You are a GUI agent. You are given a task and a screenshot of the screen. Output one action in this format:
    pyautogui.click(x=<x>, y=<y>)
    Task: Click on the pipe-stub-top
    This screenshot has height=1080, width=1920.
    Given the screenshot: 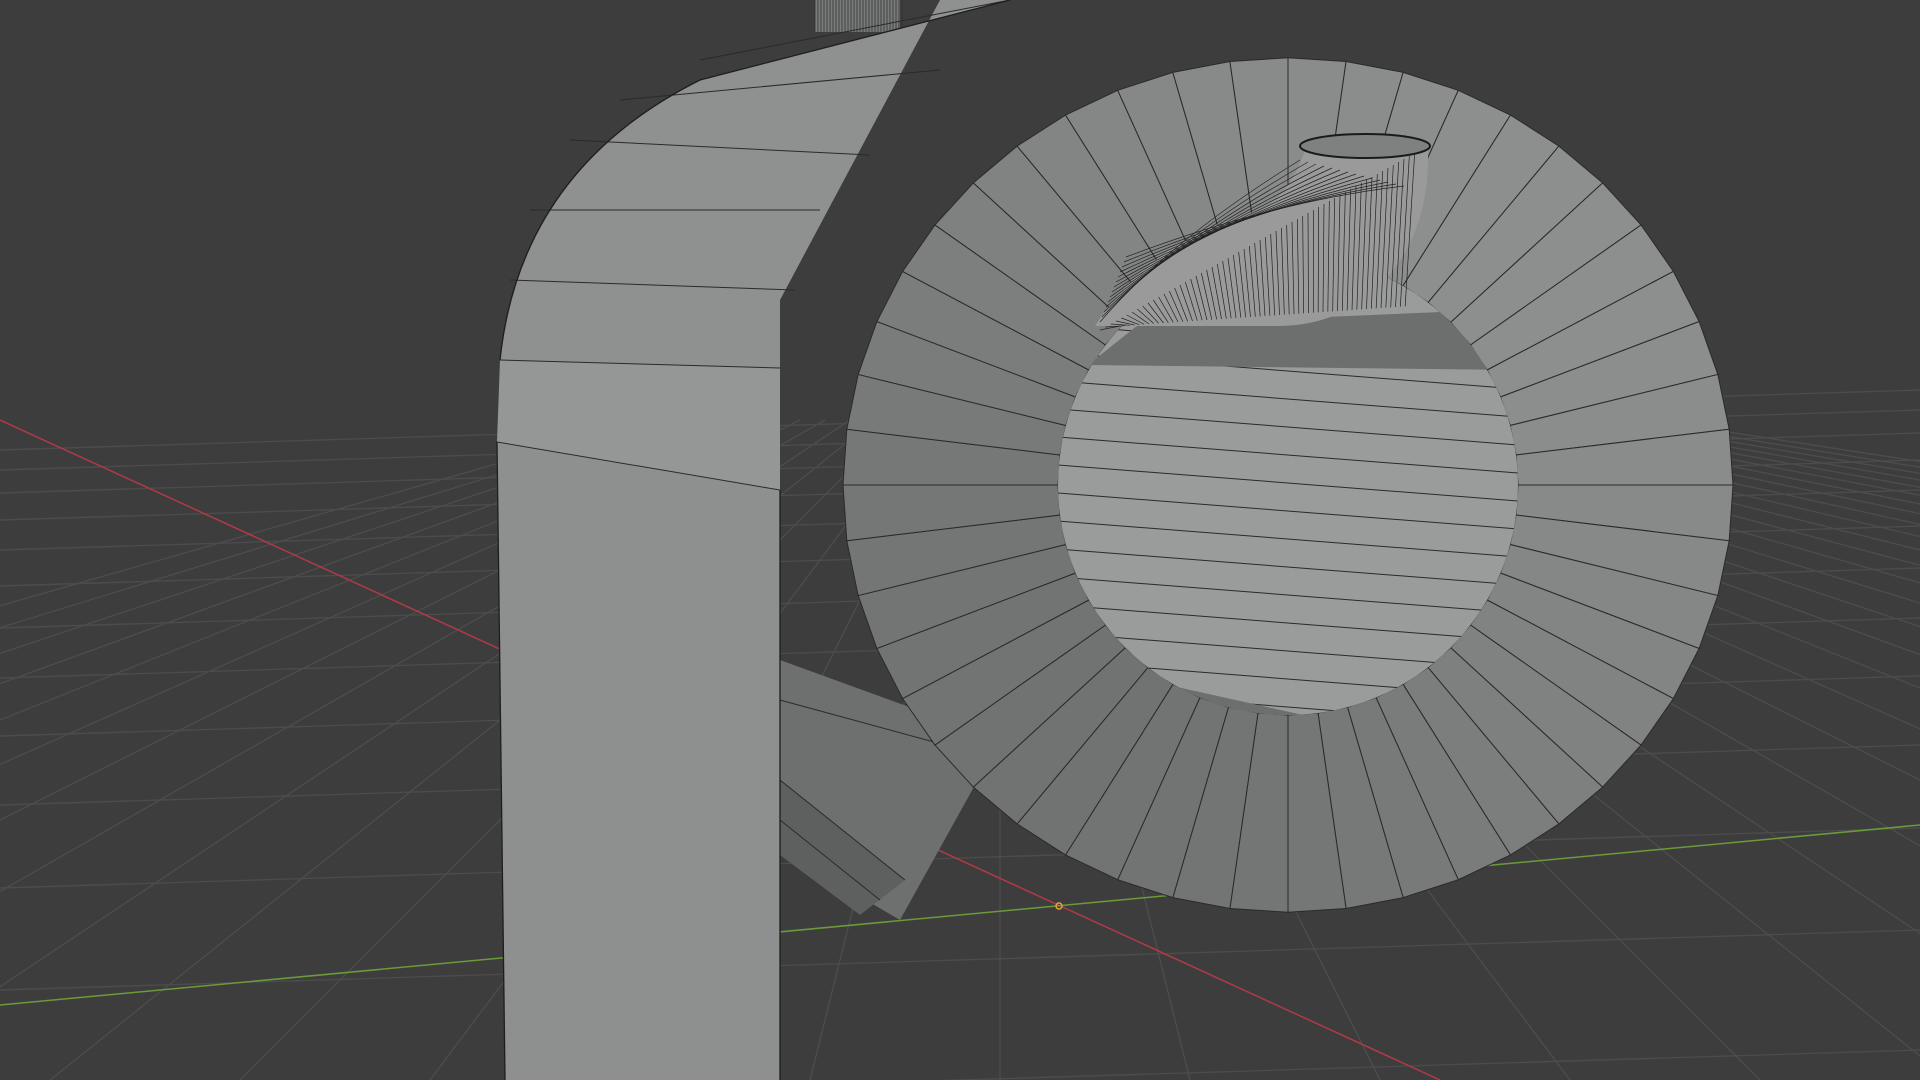 What is the action you would take?
    pyautogui.click(x=858, y=16)
    